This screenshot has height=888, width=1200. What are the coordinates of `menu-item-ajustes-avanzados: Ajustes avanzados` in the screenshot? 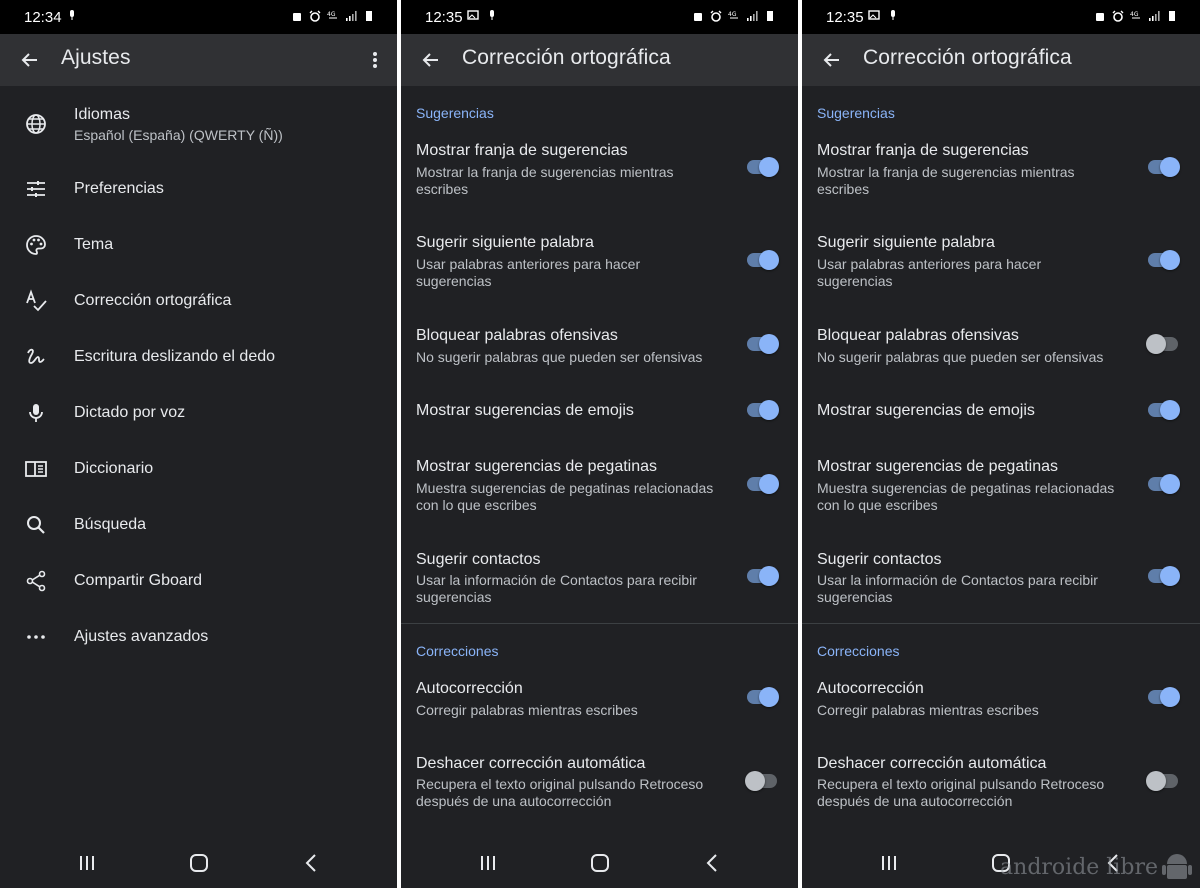 It's located at (198, 637).